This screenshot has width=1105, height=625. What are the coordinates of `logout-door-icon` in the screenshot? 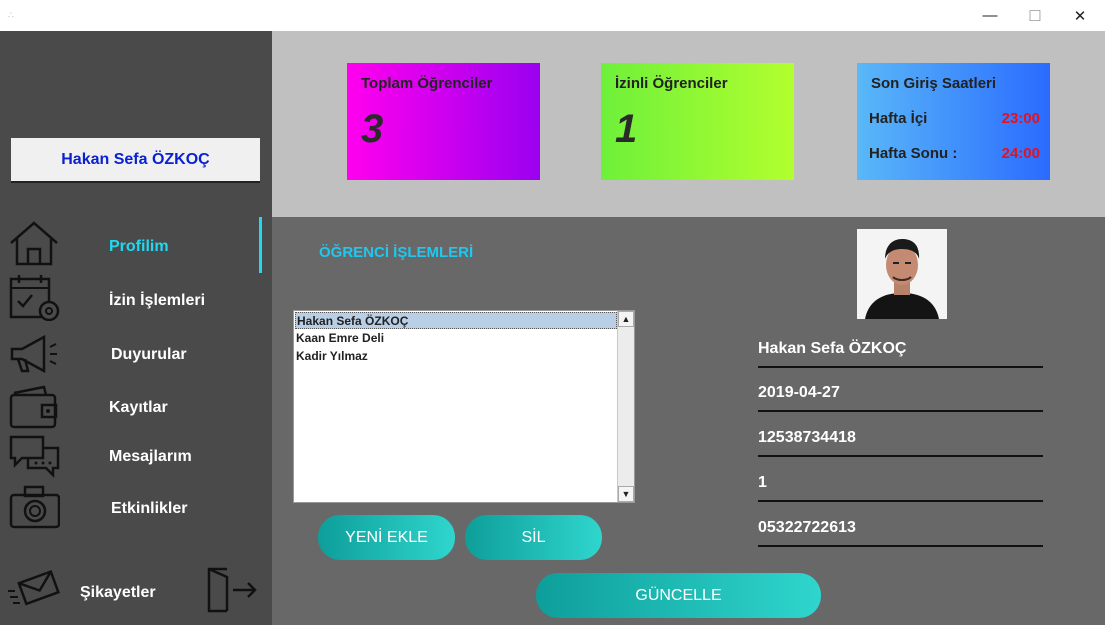 It's located at (232, 590).